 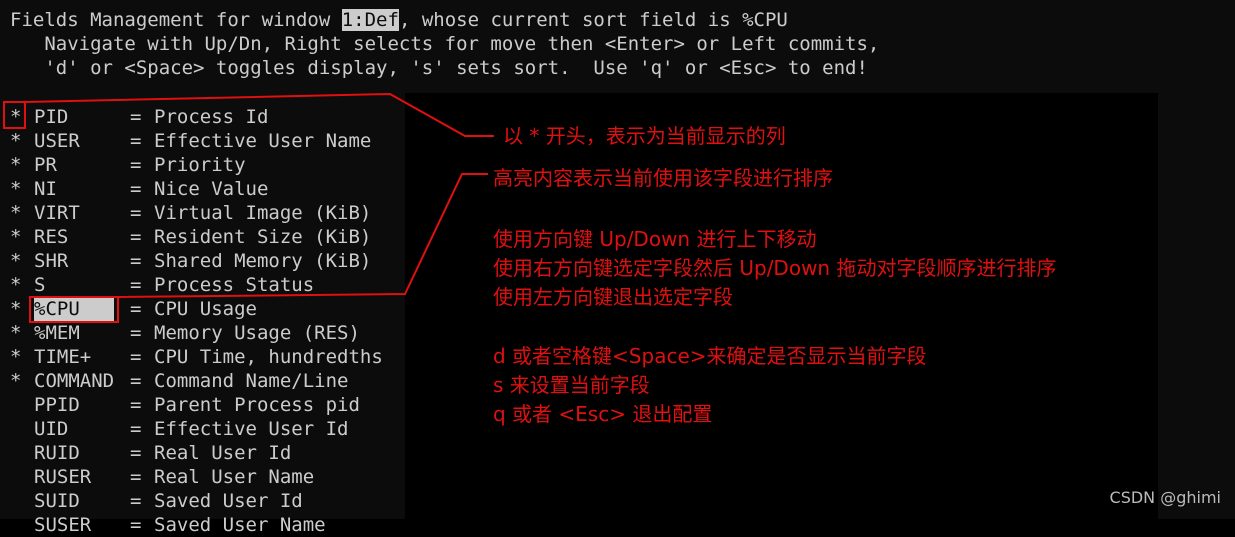 I want to click on annotation-set-sort: s 来设置当前字段, so click(x=571, y=385).